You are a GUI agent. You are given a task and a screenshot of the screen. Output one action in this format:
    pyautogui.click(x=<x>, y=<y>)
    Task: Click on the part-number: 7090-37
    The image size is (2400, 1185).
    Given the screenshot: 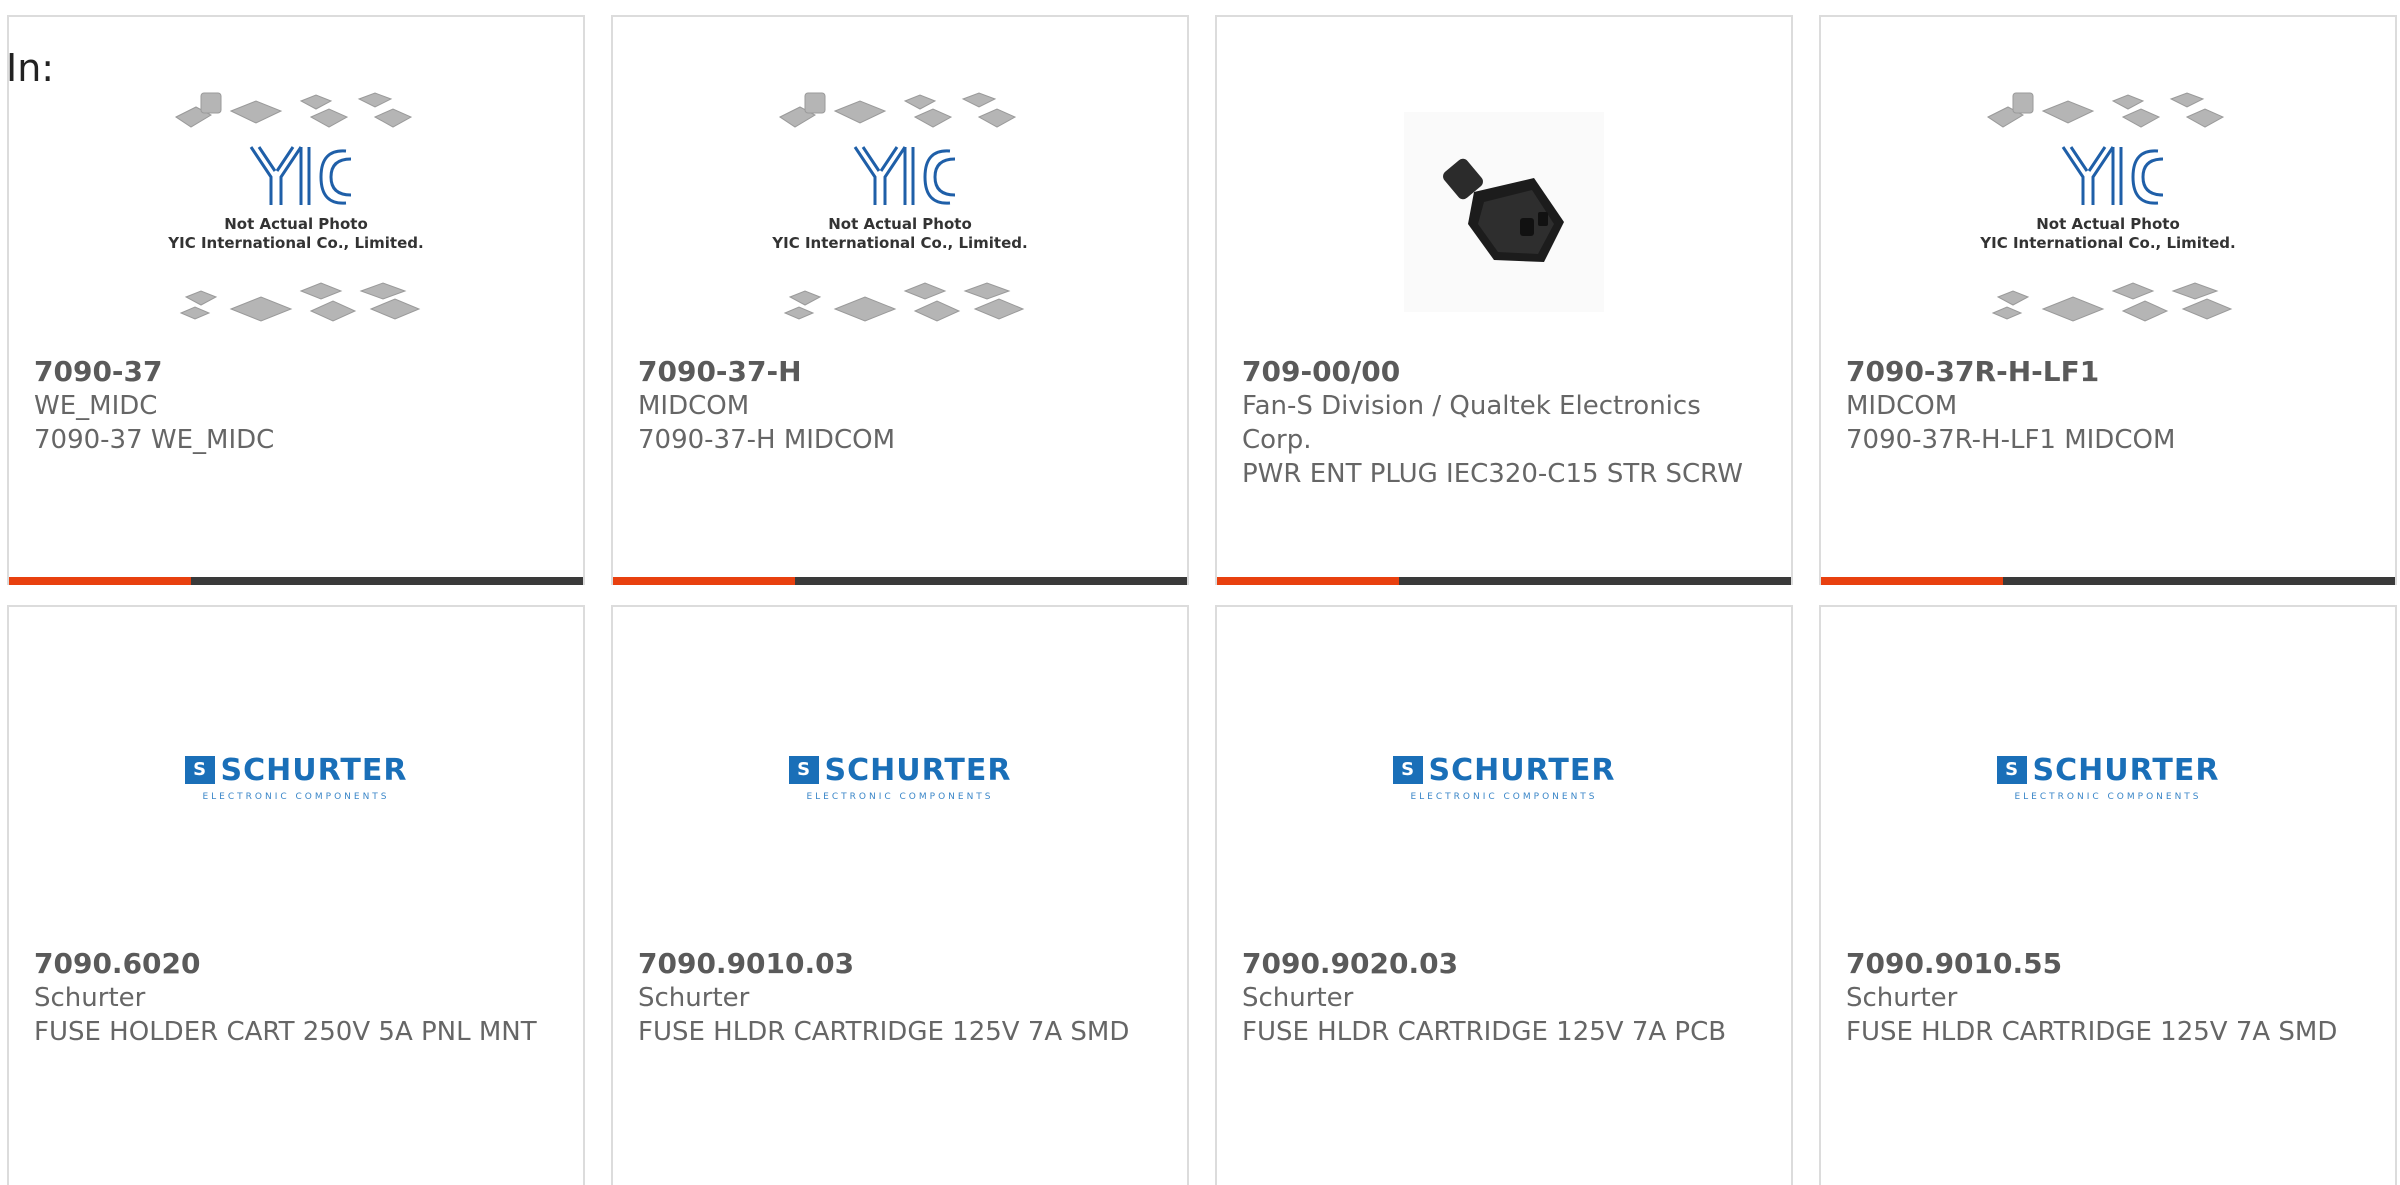 What is the action you would take?
    pyautogui.click(x=288, y=372)
    